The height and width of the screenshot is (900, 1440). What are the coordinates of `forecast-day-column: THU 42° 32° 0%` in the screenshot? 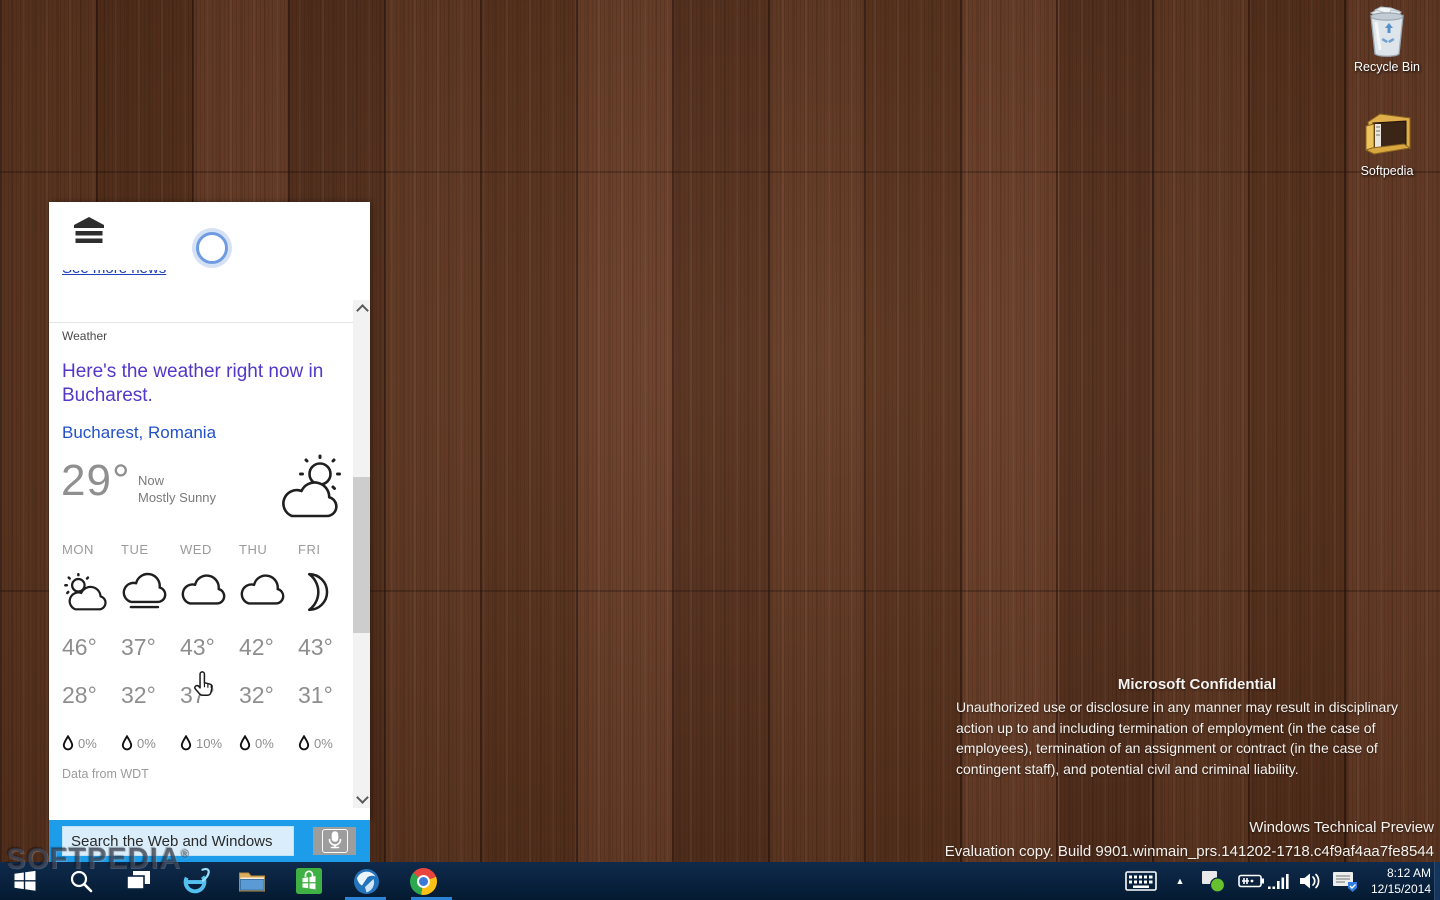 It's located at (268, 649).